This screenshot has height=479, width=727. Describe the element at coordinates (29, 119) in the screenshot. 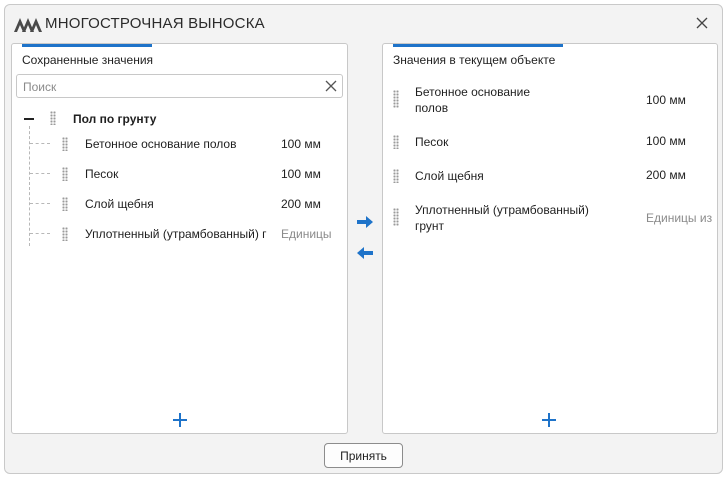

I see `collapse-icon` at that location.